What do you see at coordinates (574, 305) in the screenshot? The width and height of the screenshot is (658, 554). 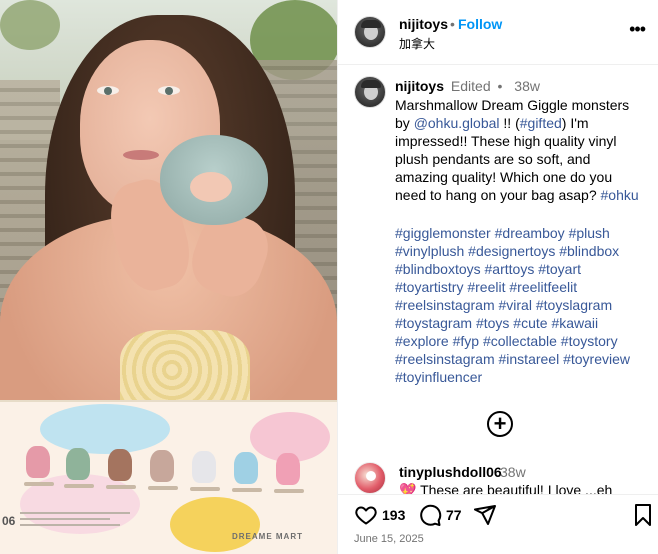 I see `hashtag-link: #toyslagram` at bounding box center [574, 305].